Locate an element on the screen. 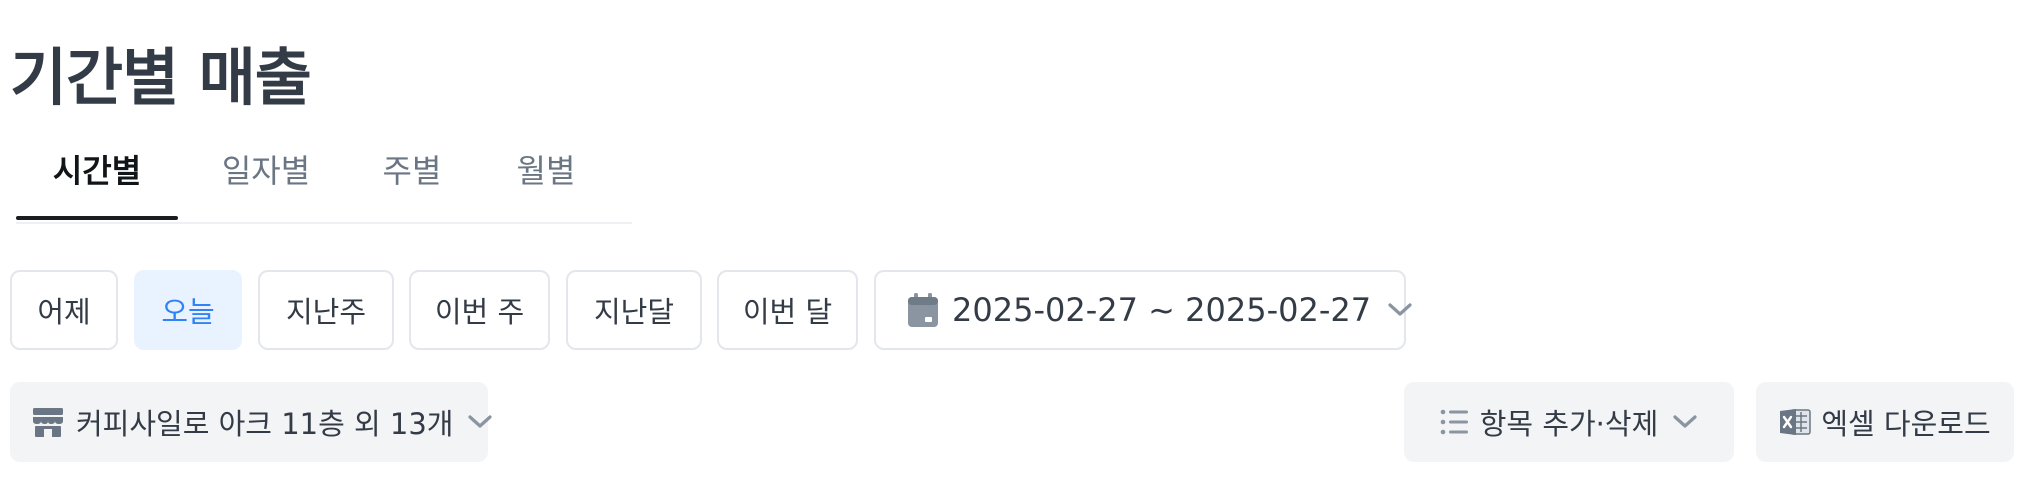 The image size is (2024, 482). range-this-month-button: 이번 달 is located at coordinates (787, 310).